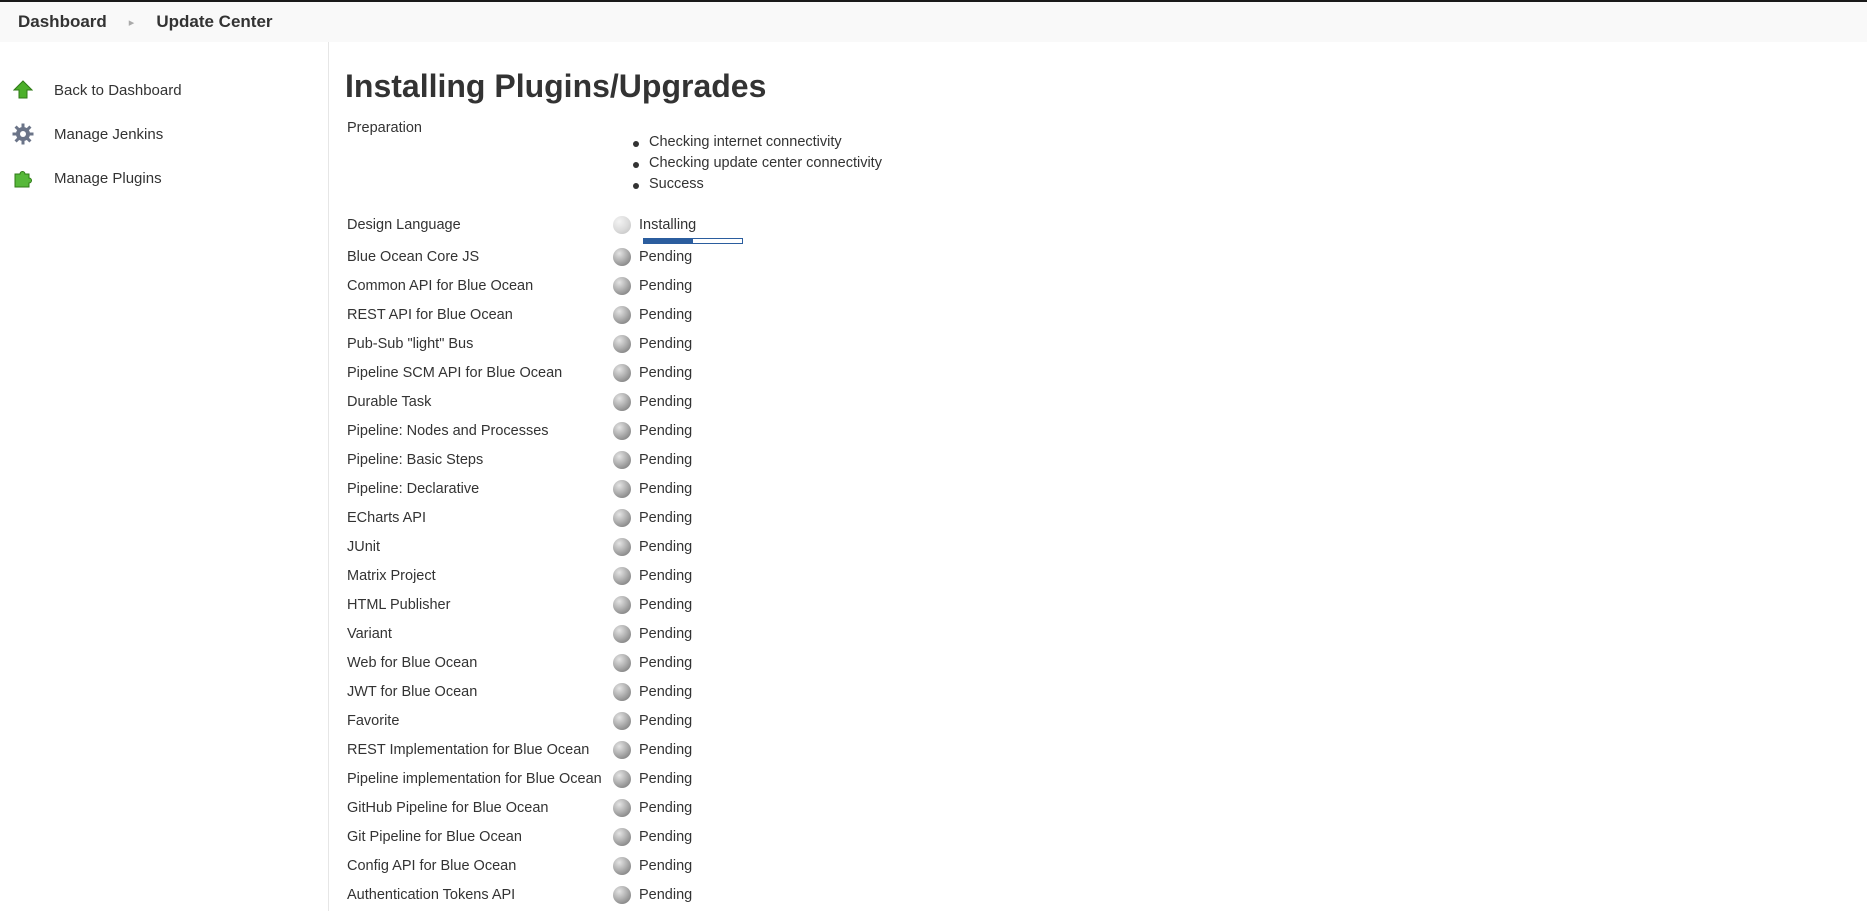 This screenshot has height=914, width=1867. I want to click on sidebar-item-manage-plugins: Manage Plugins, so click(164, 178).